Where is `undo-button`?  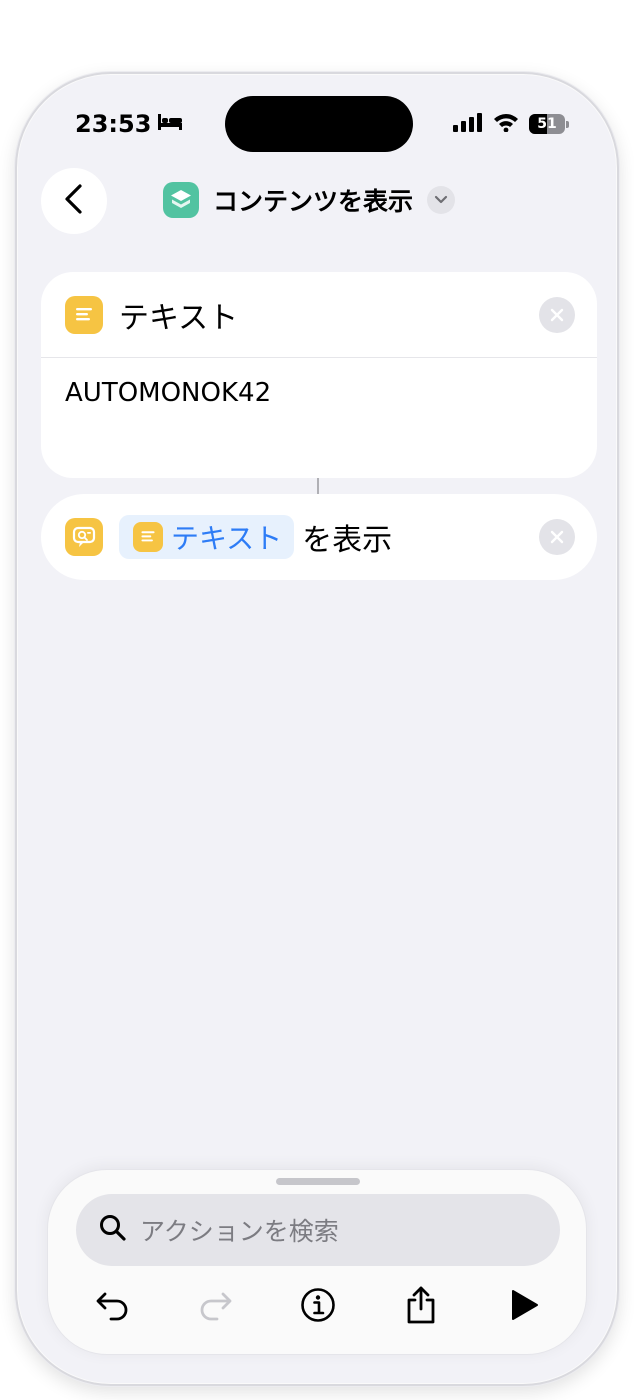
undo-button is located at coordinates (113, 1305).